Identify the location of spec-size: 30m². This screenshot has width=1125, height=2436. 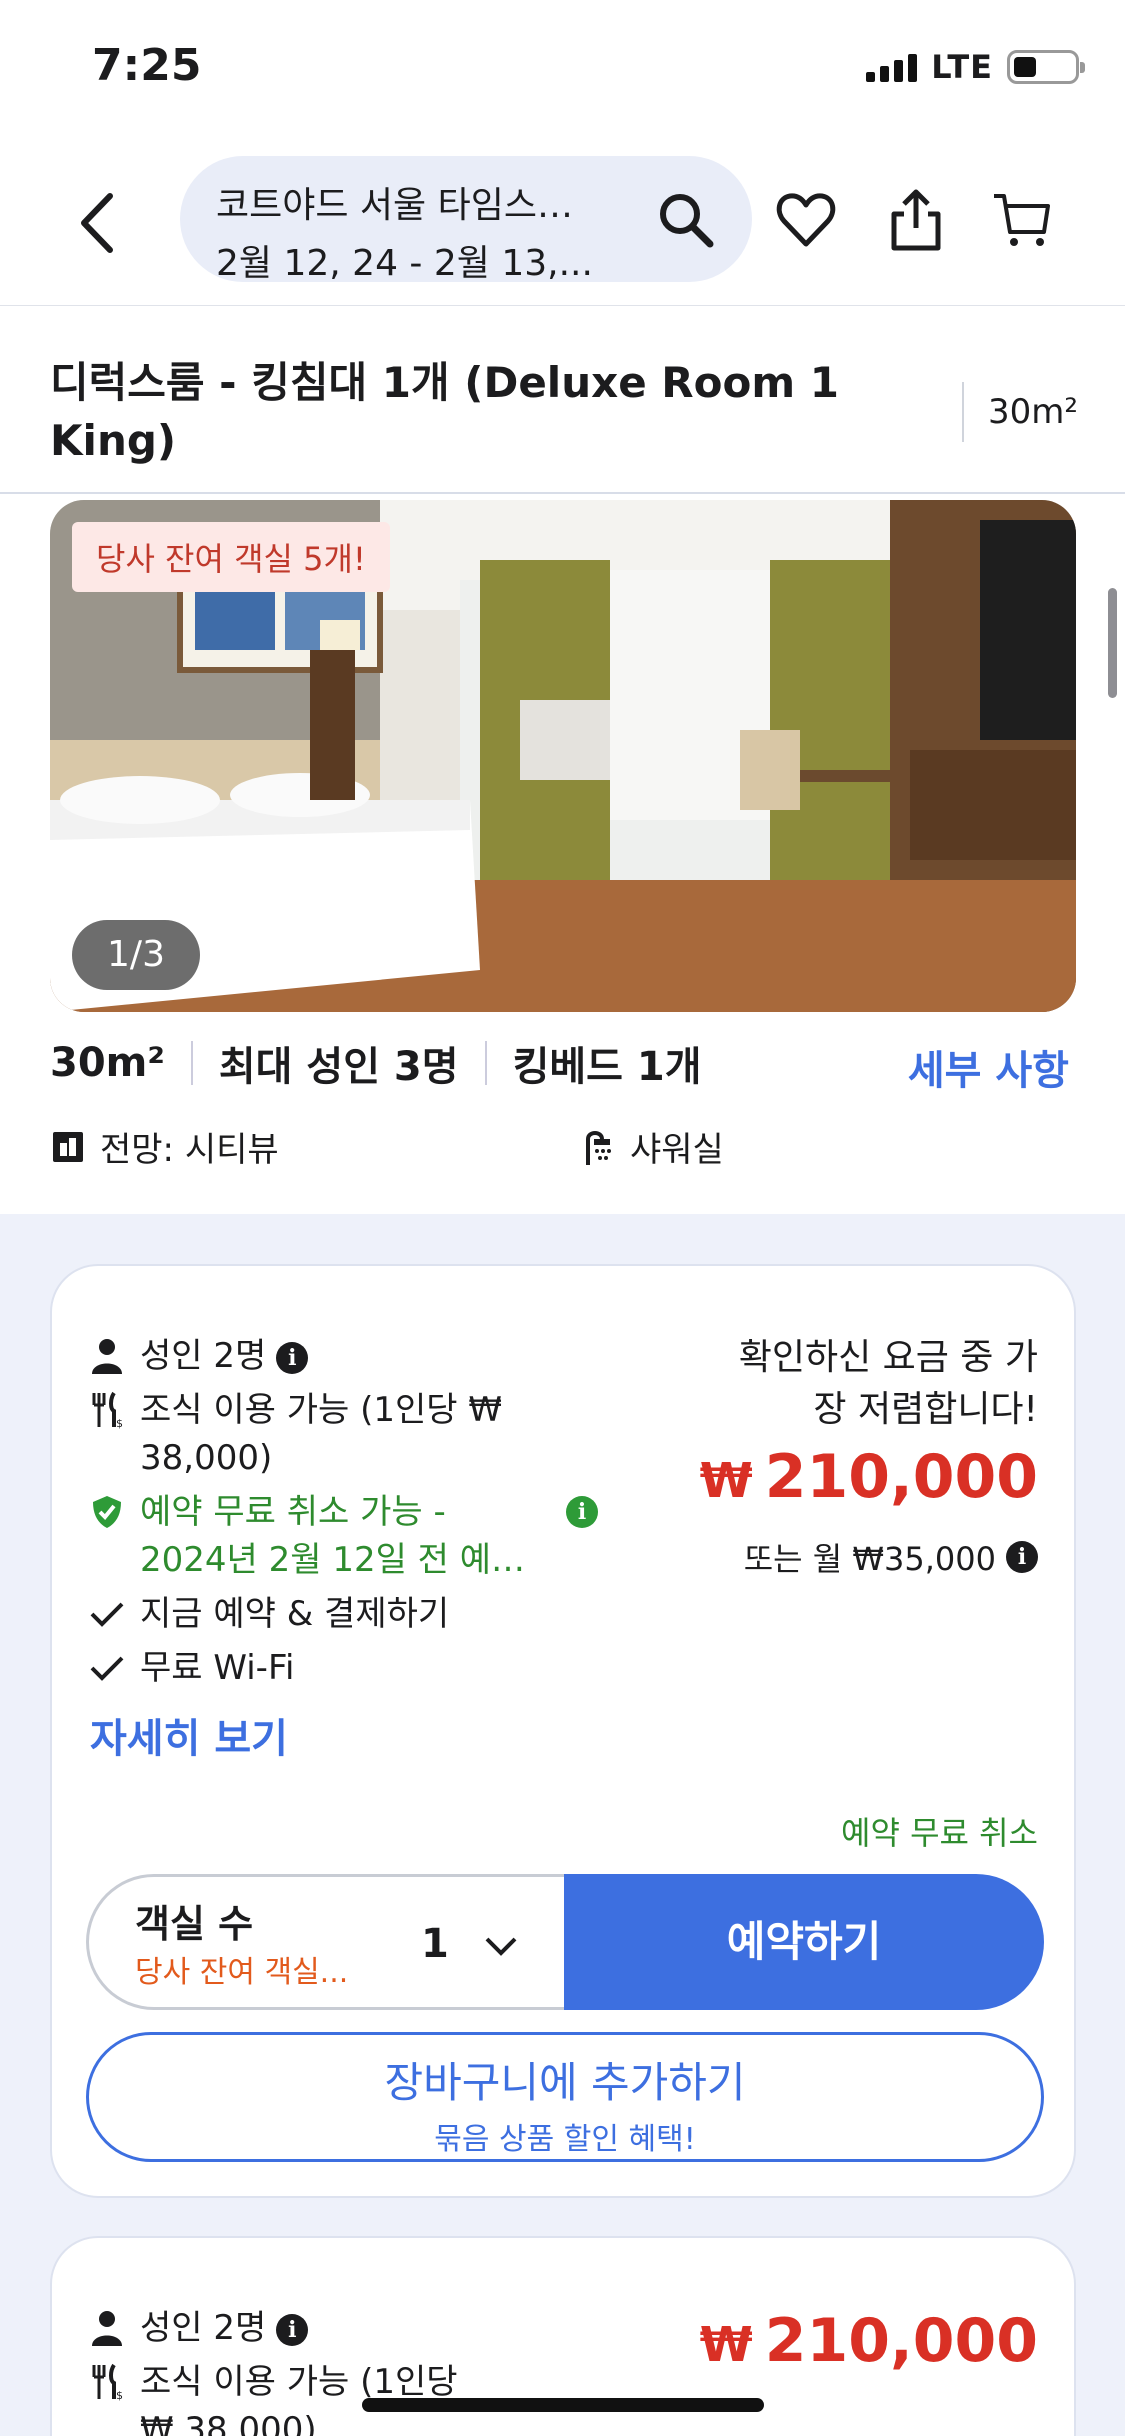
(107, 1063).